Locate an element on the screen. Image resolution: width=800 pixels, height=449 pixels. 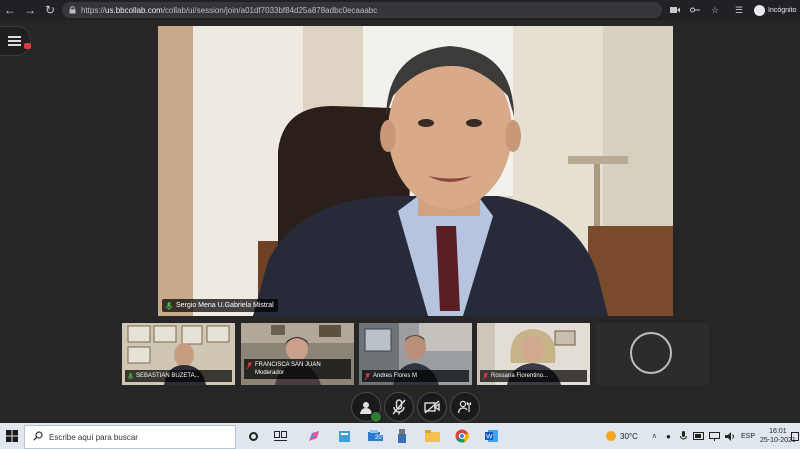
weather-temp: 30°C is located at coordinates (629, 436).